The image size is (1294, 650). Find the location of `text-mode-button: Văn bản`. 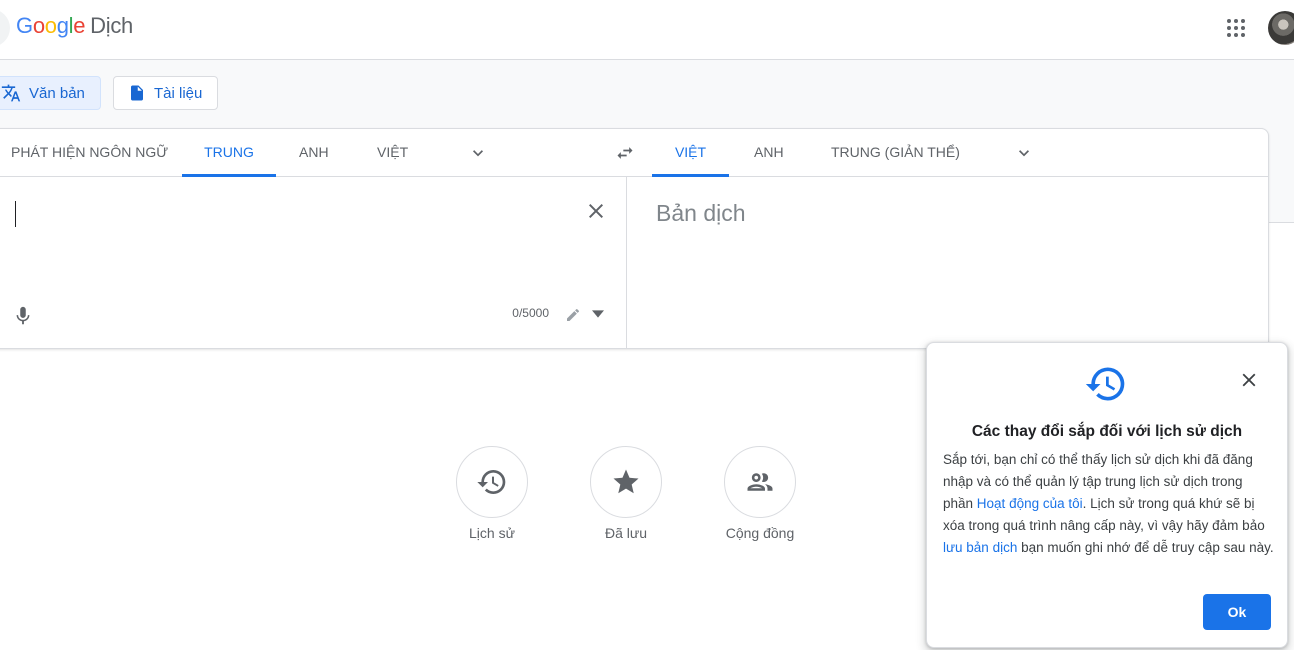

text-mode-button: Văn bản is located at coordinates (50, 93).